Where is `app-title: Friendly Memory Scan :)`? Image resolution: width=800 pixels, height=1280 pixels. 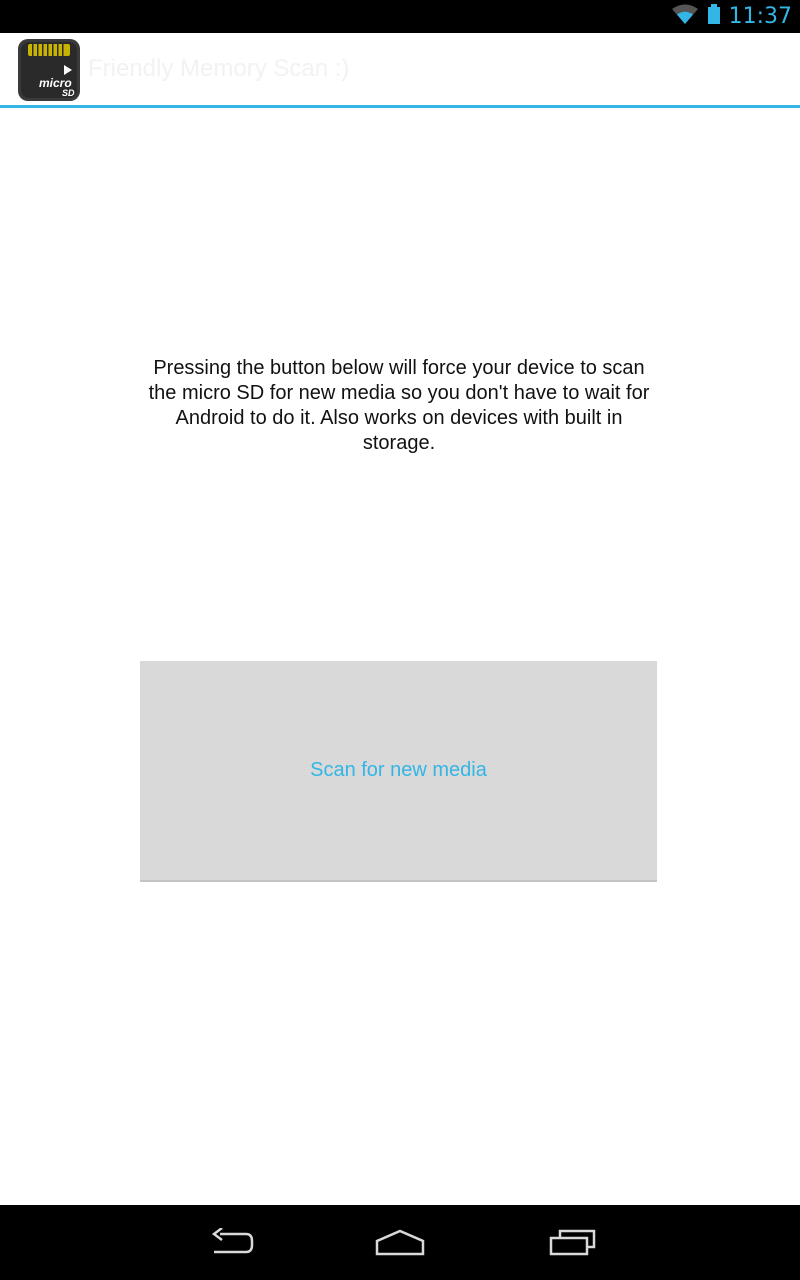
app-title: Friendly Memory Scan :) is located at coordinates (219, 68).